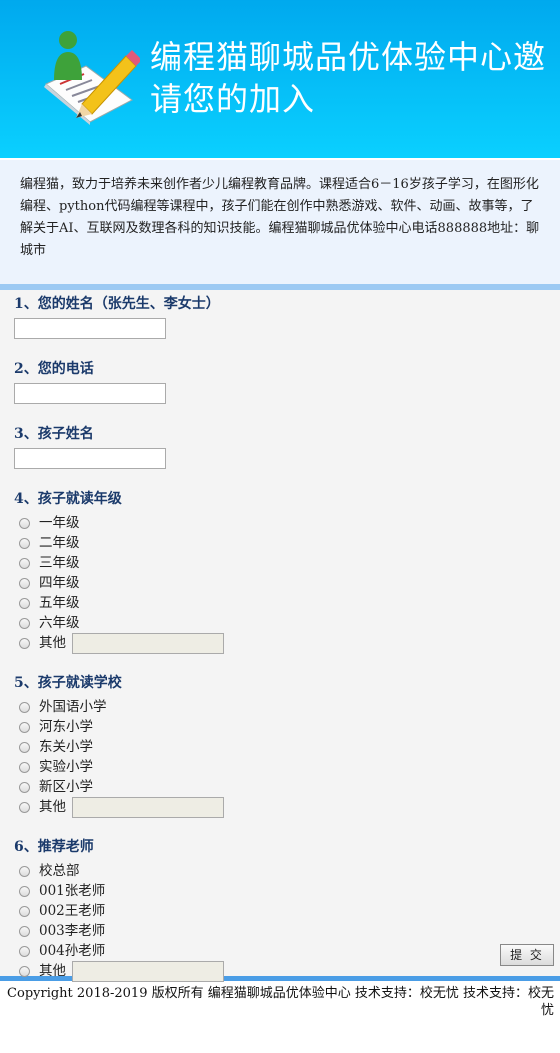  Describe the element at coordinates (54, 369) in the screenshot. I see `question-phone: 2、您的电话` at that location.